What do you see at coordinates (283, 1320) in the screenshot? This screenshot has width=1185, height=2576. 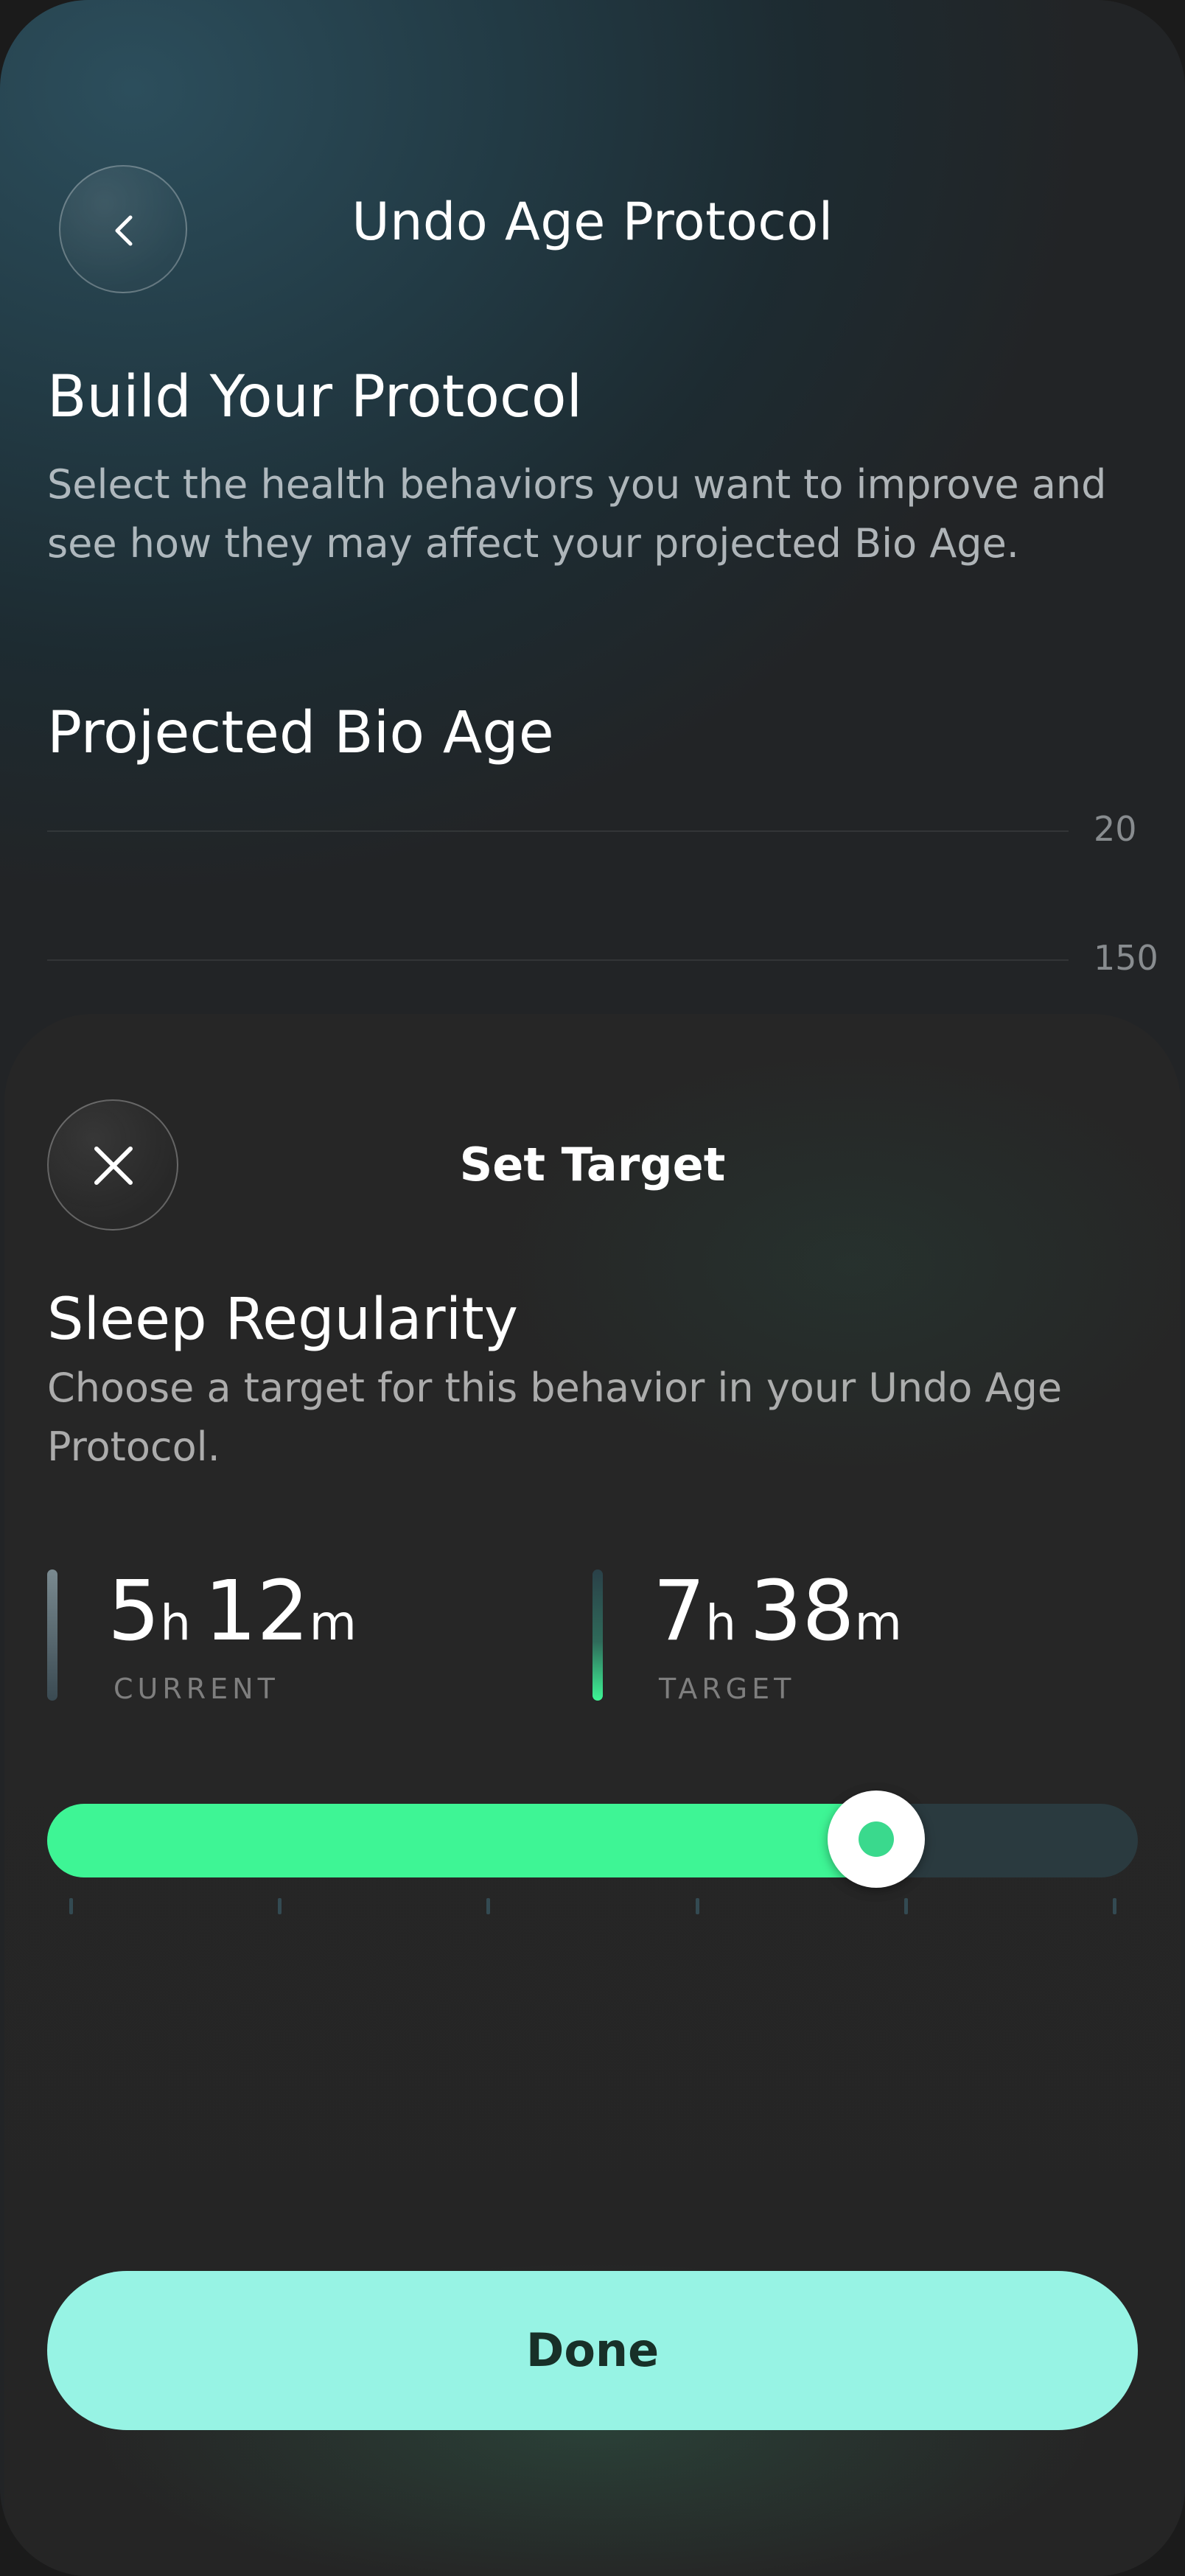 I see `behavior-title: Sleep Regularity` at bounding box center [283, 1320].